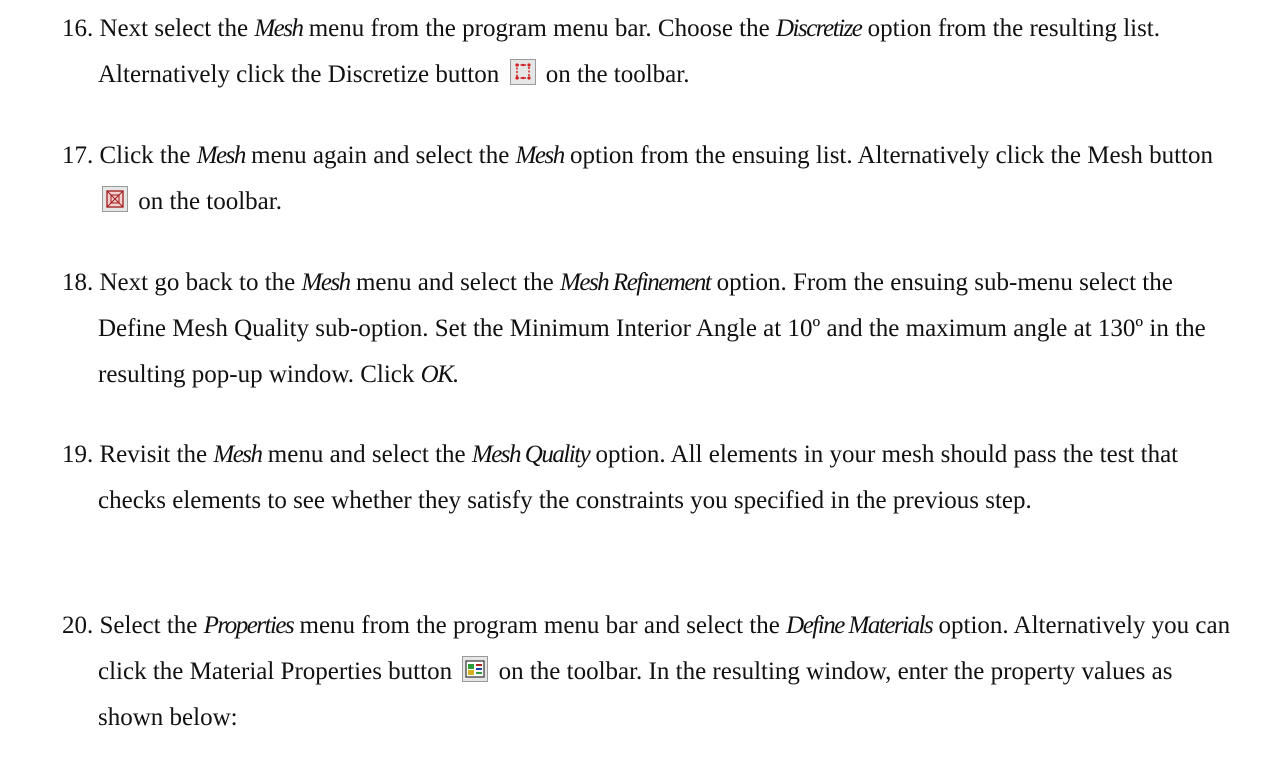 The image size is (1270, 776). Describe the element at coordinates (78, 155) in the screenshot. I see `step-number: 17.` at that location.